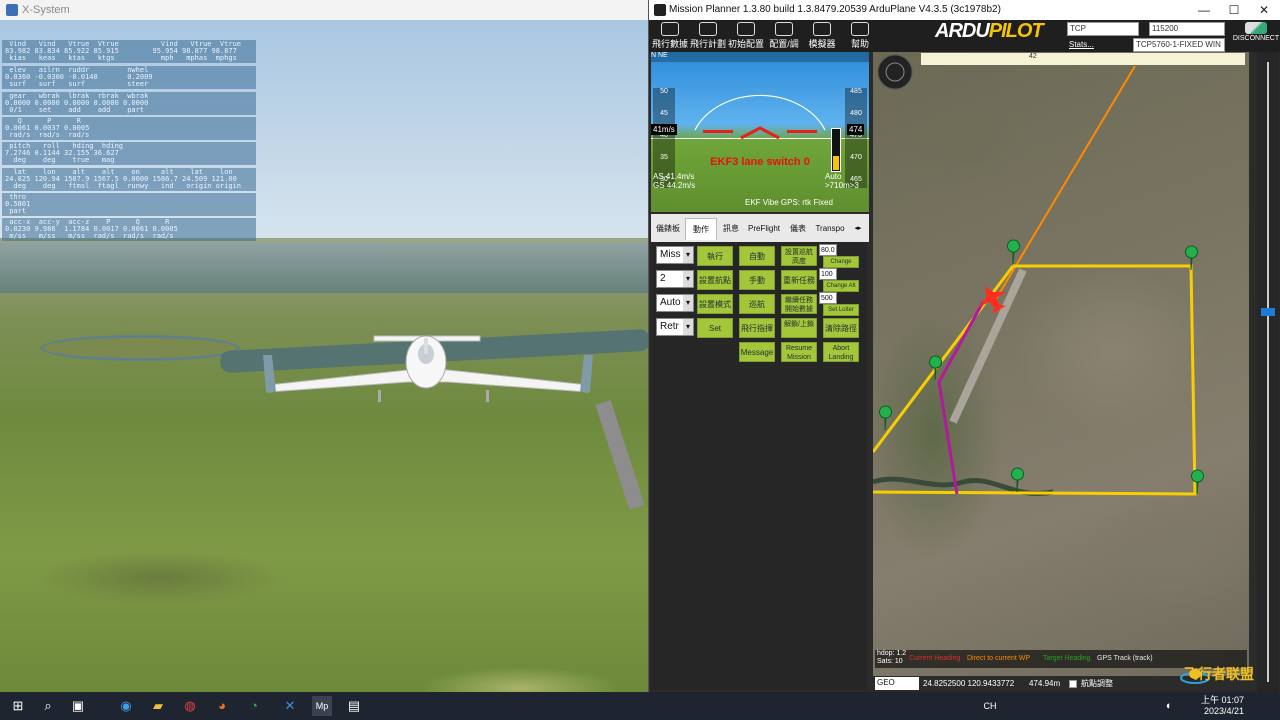 This screenshot has width=1280, height=720. I want to click on data-panel-line: m/ss m/ss m/ss rad/s rad/s rad/s, so click(89, 236).